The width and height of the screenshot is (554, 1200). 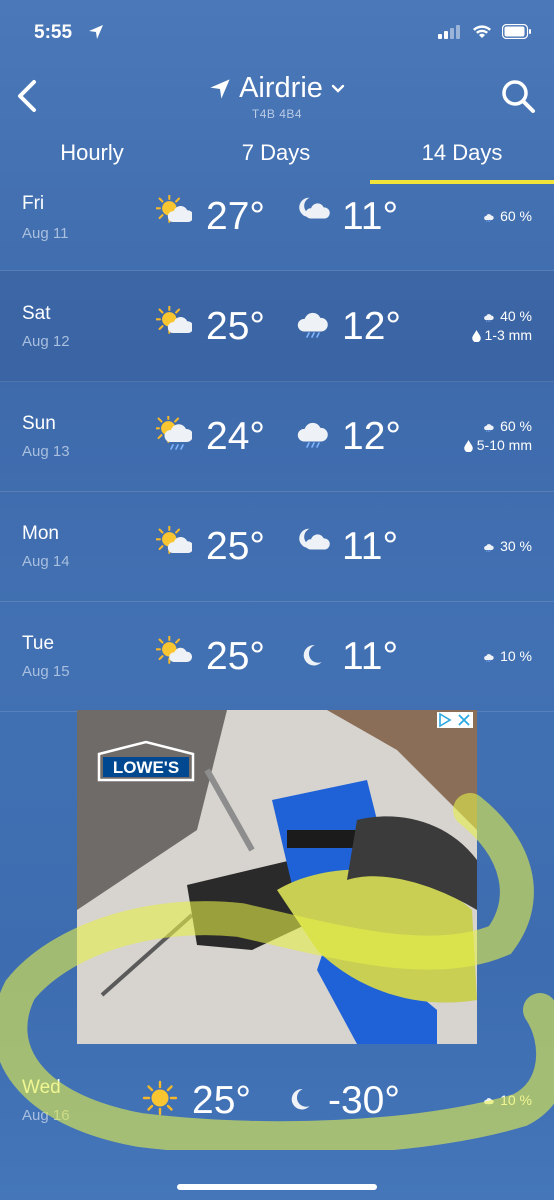 What do you see at coordinates (277, 114) in the screenshot?
I see `postal-code: T4B 4B4` at bounding box center [277, 114].